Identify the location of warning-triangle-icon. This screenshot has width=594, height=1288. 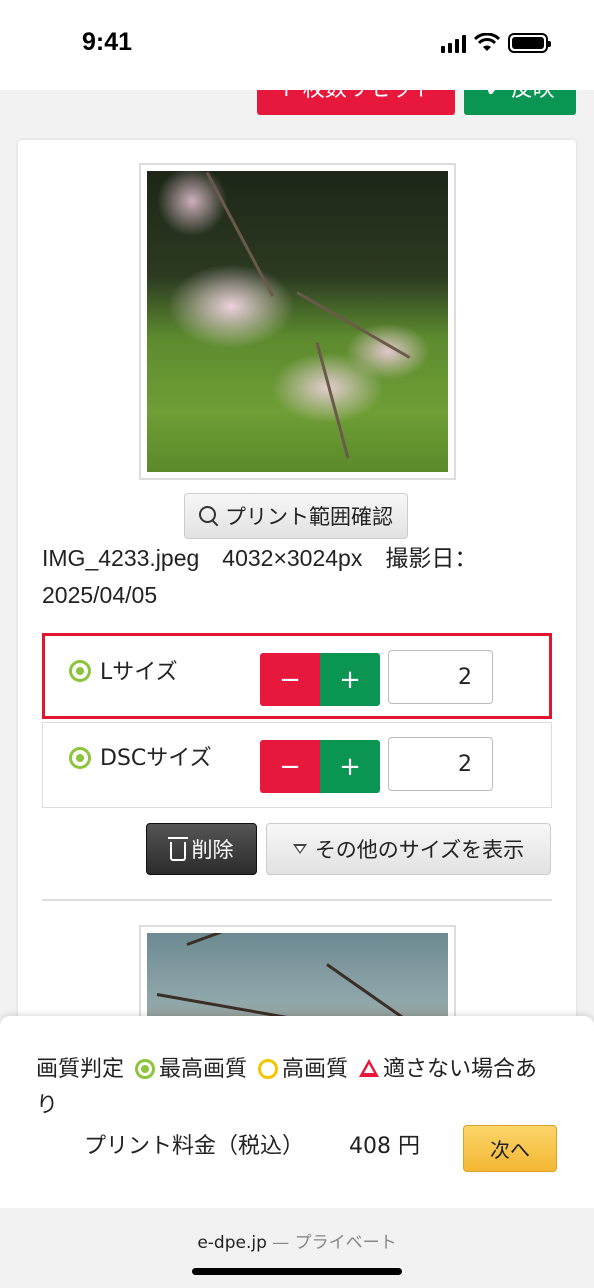
(369, 1068).